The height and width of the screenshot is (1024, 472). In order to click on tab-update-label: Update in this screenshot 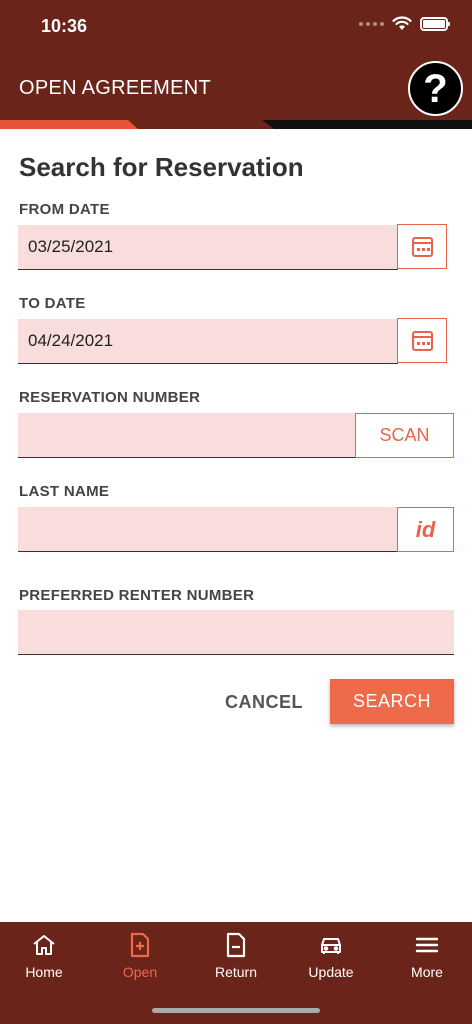, I will do `click(331, 972)`.